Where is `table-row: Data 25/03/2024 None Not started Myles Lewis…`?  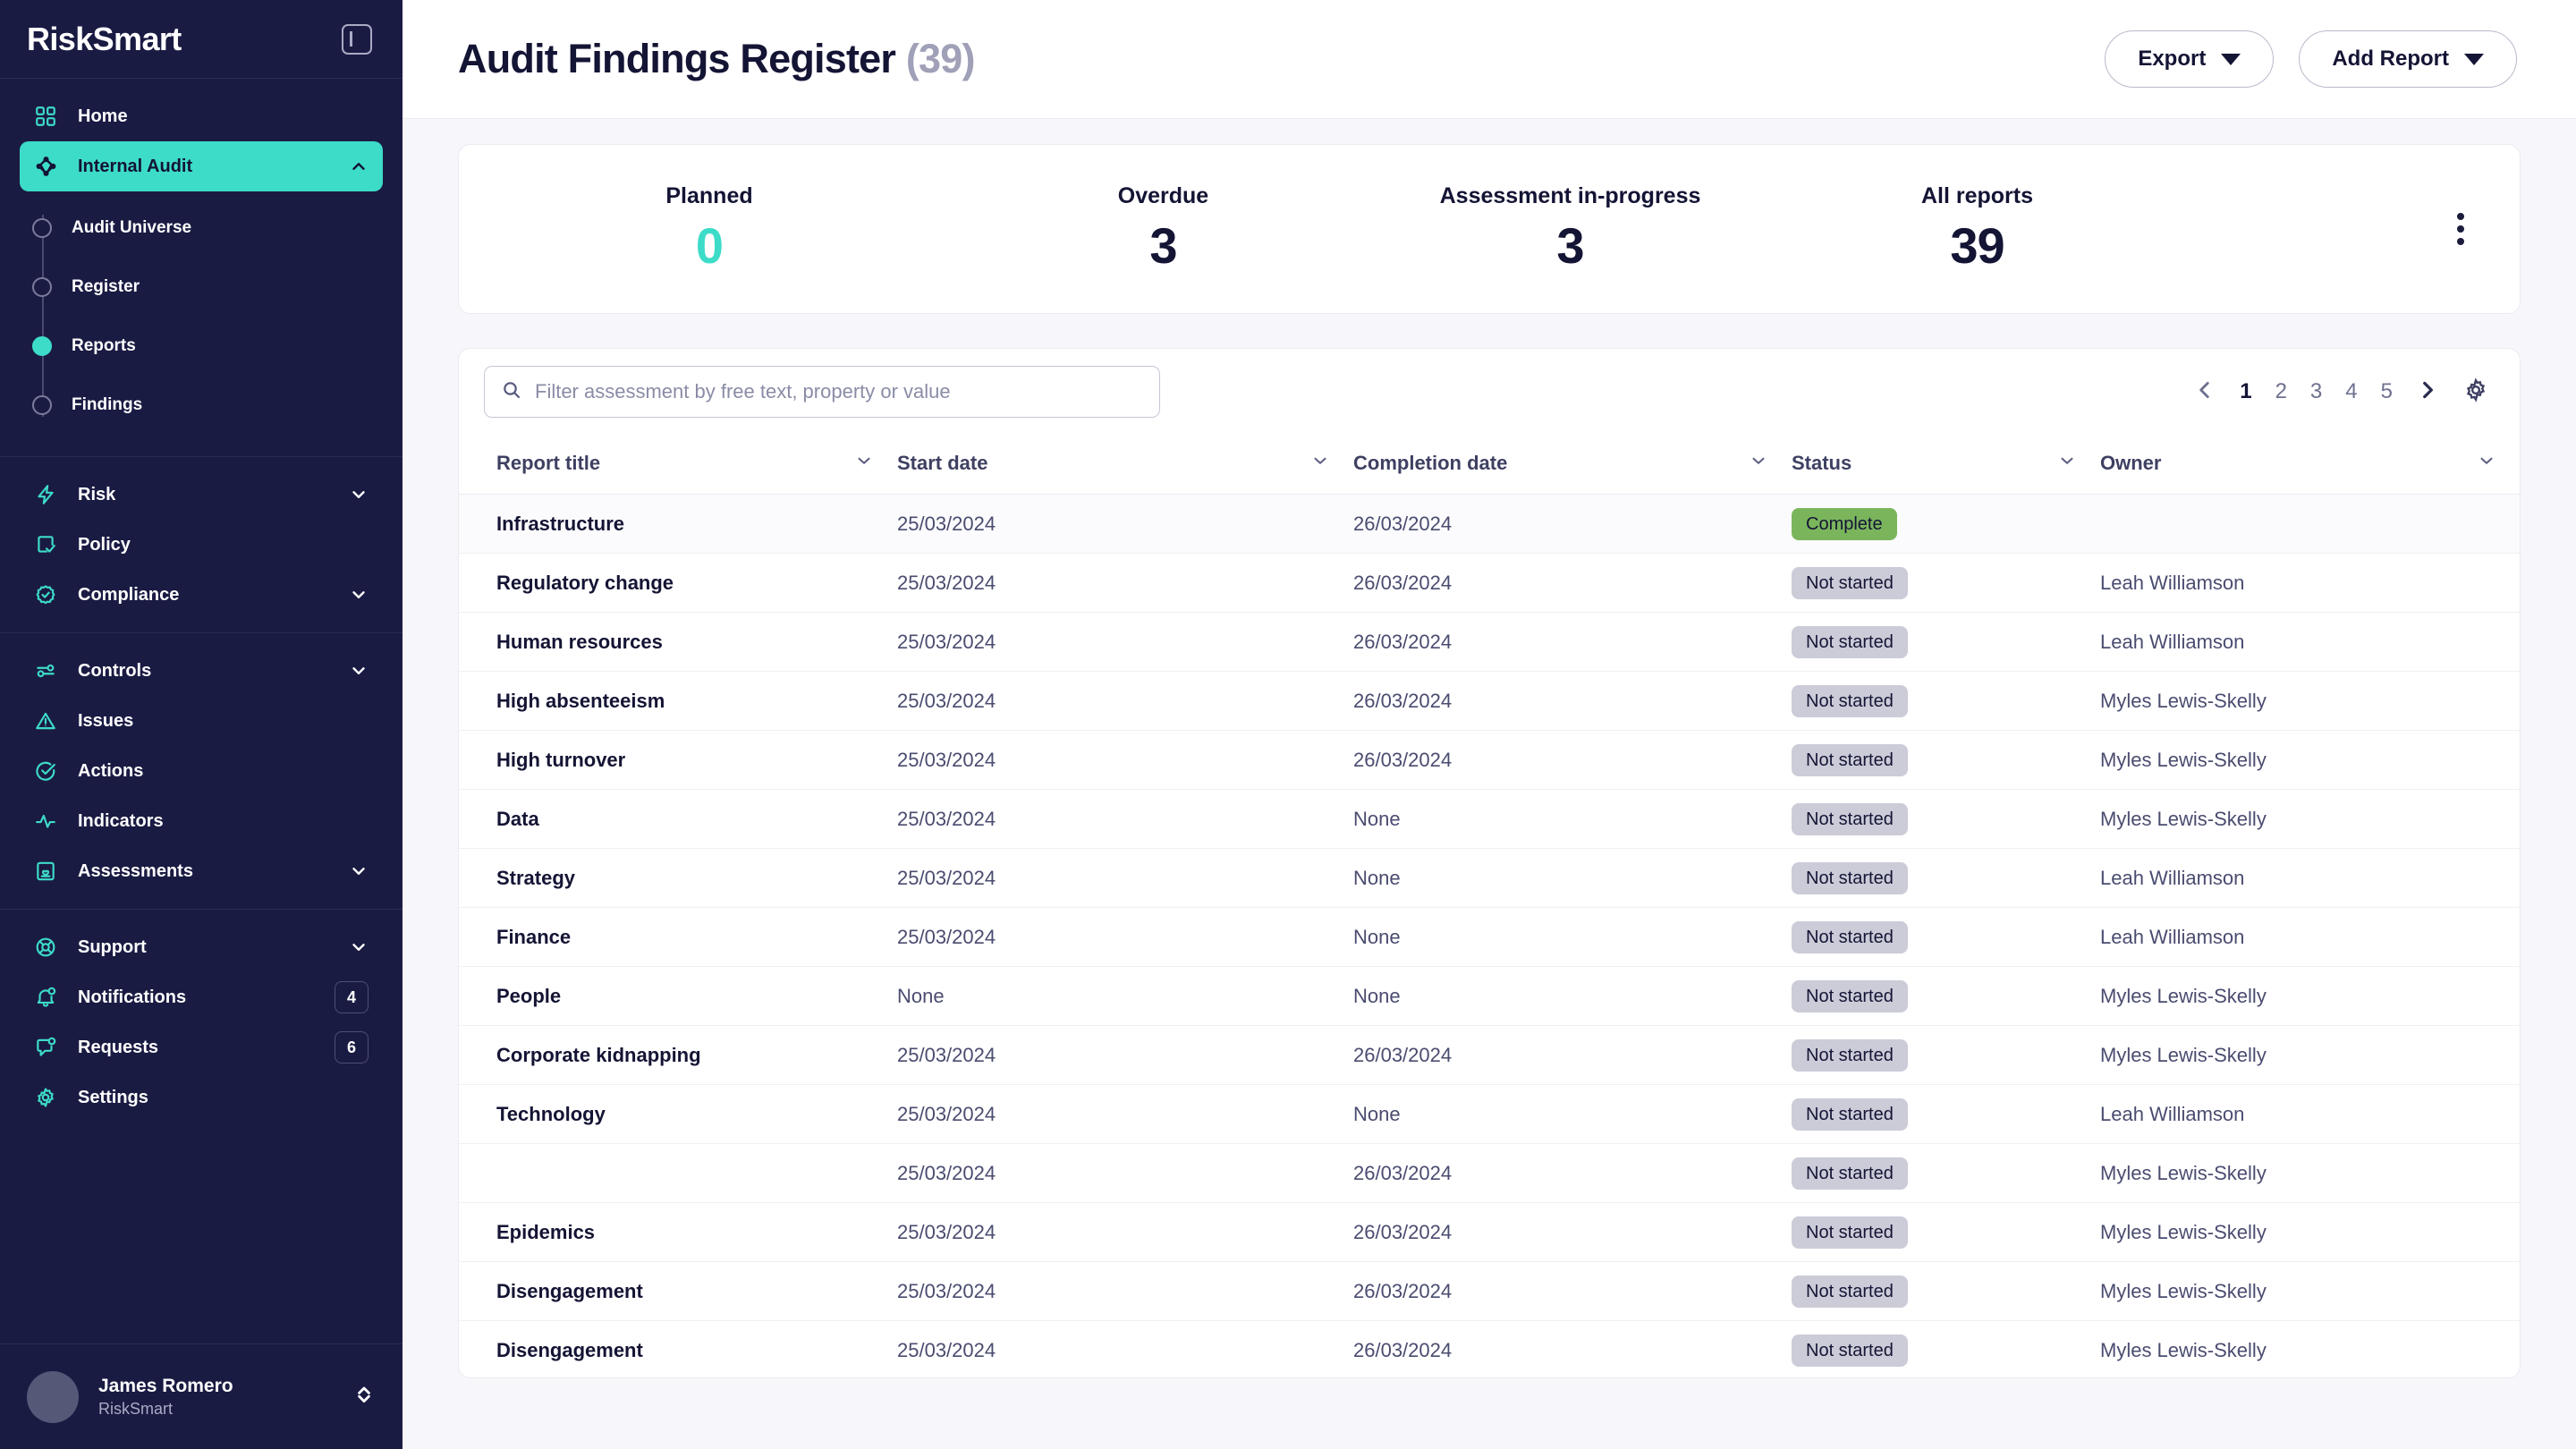 table-row: Data 25/03/2024 None Not started Myles Lewis… is located at coordinates (1489, 819).